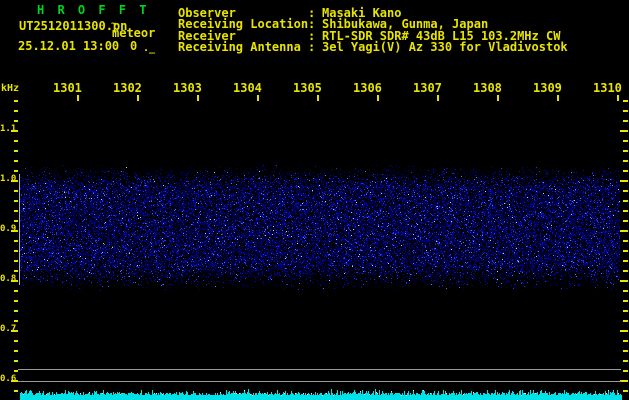 Image resolution: width=629 pixels, height=400 pixels. I want to click on info-value: 3el Yagi(V) Az 330 for Vladivostok, so click(445, 47).